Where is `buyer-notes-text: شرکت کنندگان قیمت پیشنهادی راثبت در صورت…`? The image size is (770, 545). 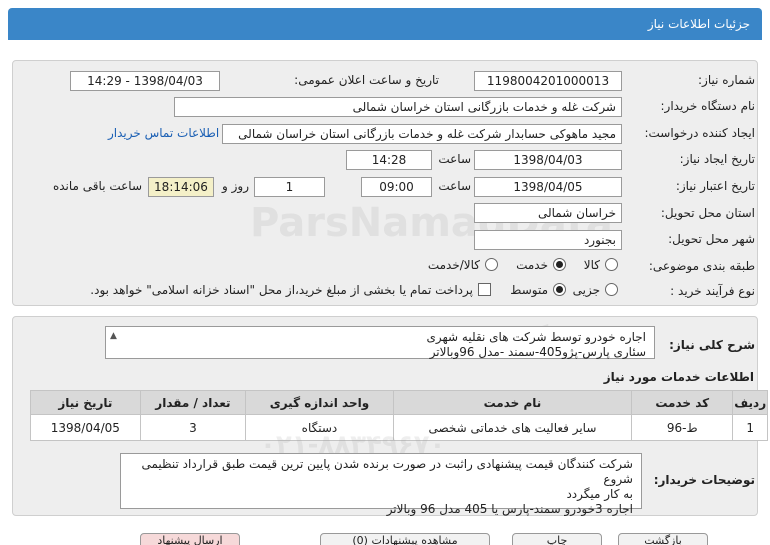
buyer-notes-text: شرکت کنندگان قیمت پیشنهادی راثبت در صورت… is located at coordinates (381, 484).